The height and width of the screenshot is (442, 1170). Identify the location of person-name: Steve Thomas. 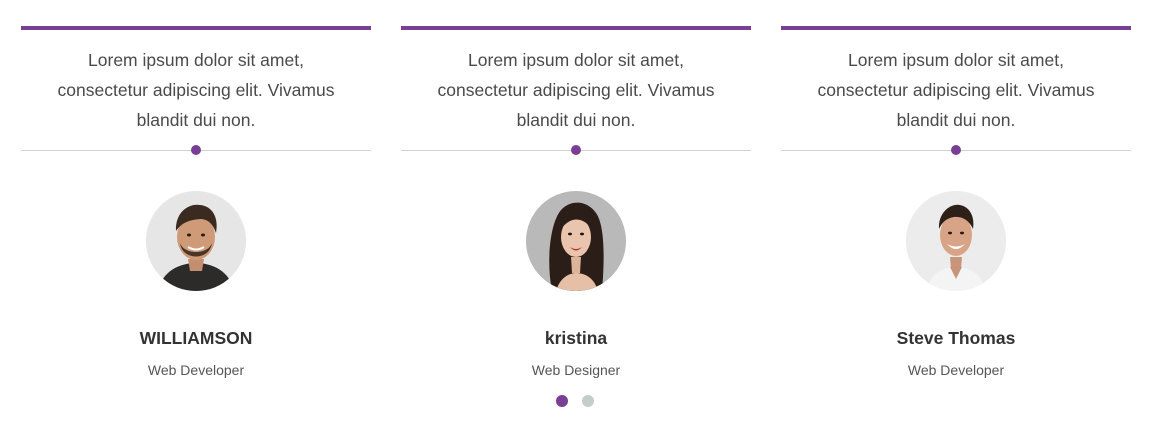
(956, 338).